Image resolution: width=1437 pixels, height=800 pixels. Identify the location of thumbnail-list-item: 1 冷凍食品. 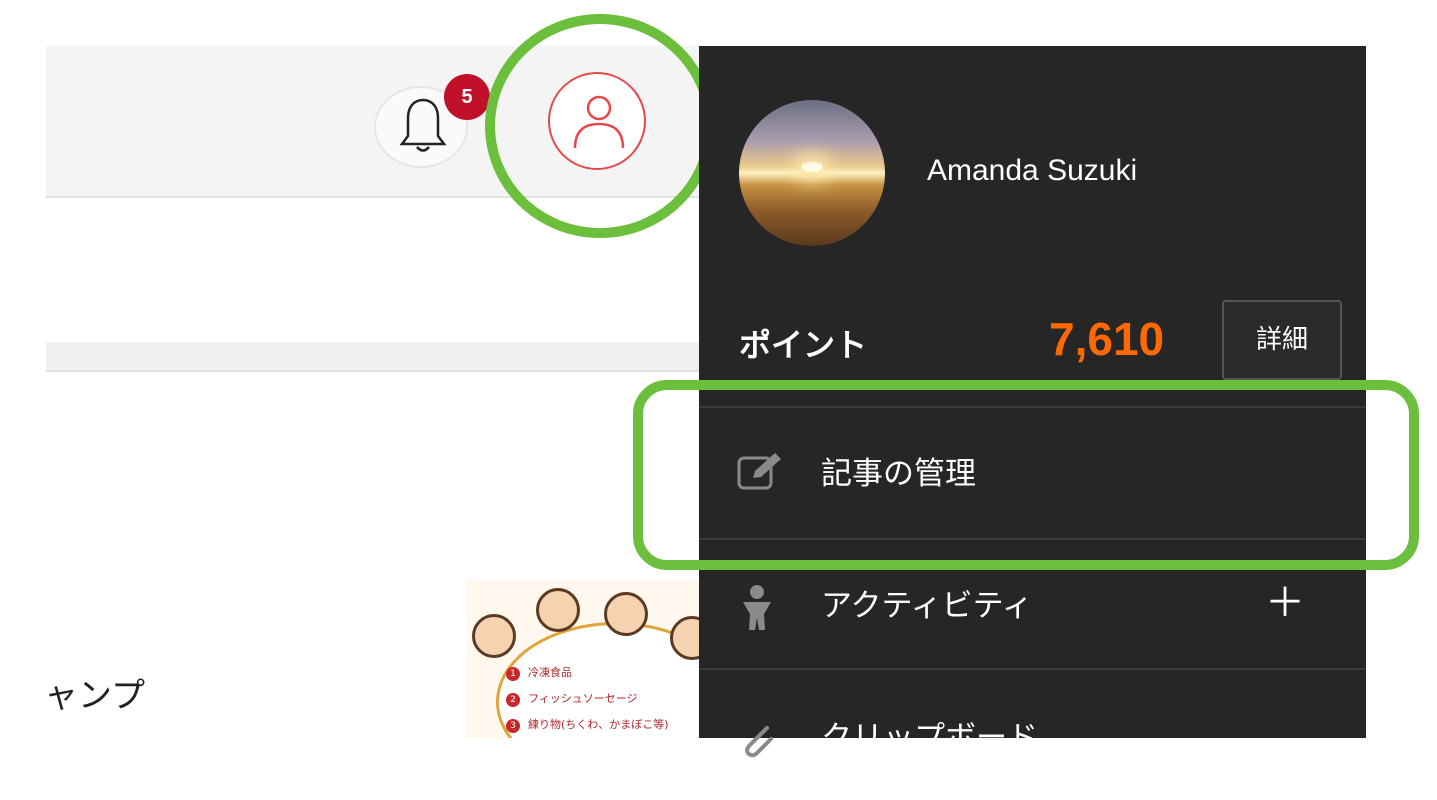
(587, 673).